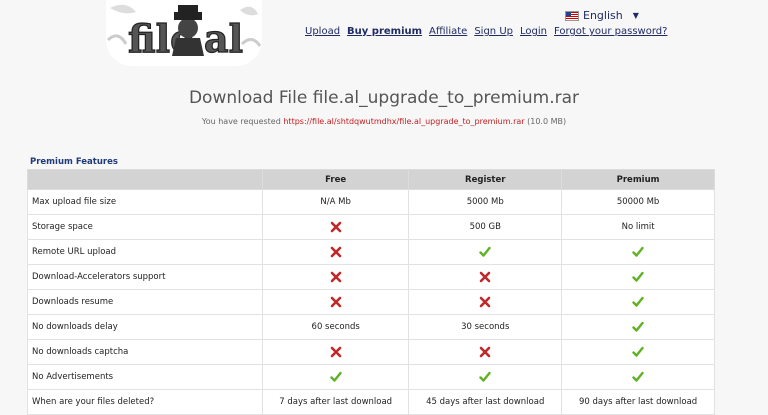 The width and height of the screenshot is (768, 415). I want to click on feature-label: Remote URL upload, so click(145, 252).